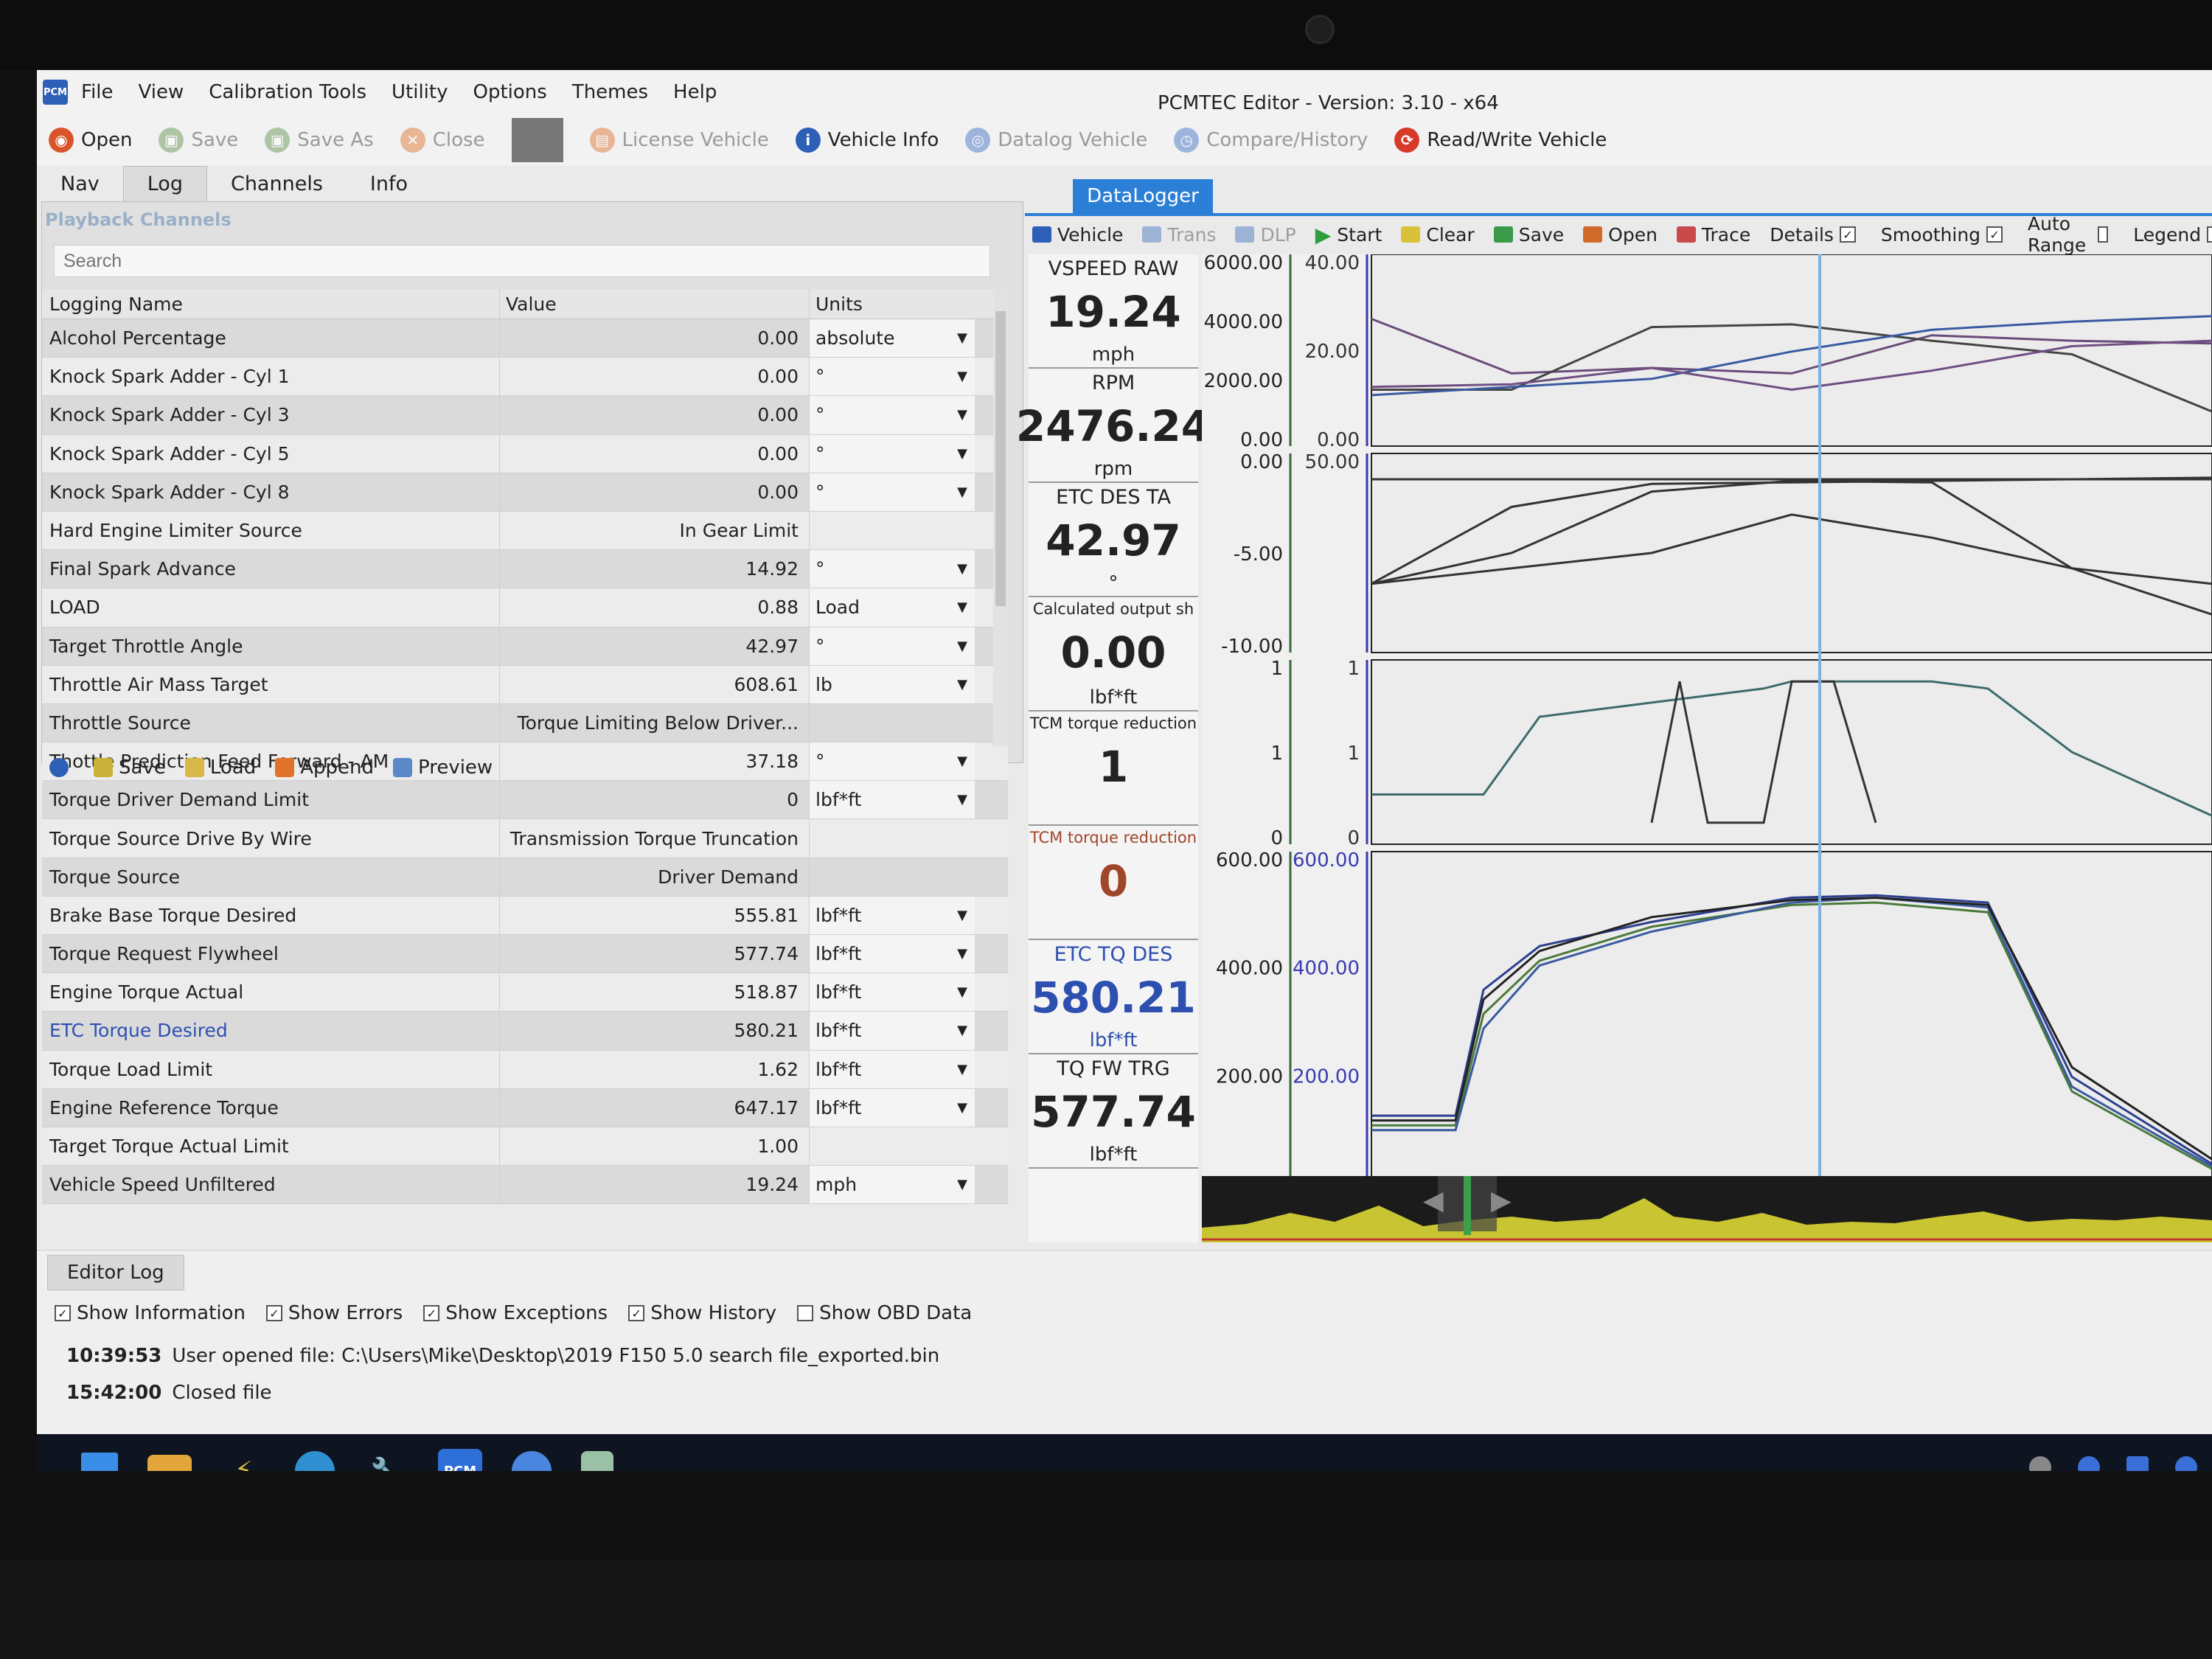  What do you see at coordinates (115, 1272) in the screenshot?
I see `tab-editor-log: Editor Log` at bounding box center [115, 1272].